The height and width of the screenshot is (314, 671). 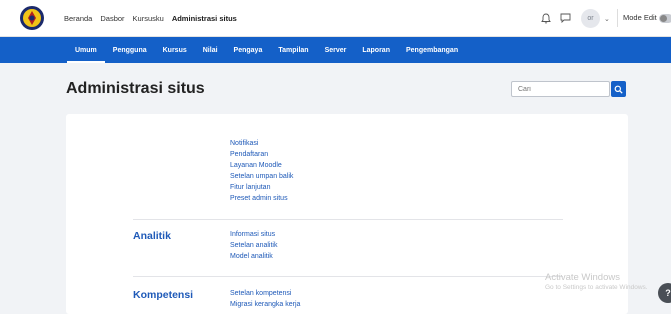 I want to click on link-setelan-analitik: Setelan analitik, so click(x=253, y=245).